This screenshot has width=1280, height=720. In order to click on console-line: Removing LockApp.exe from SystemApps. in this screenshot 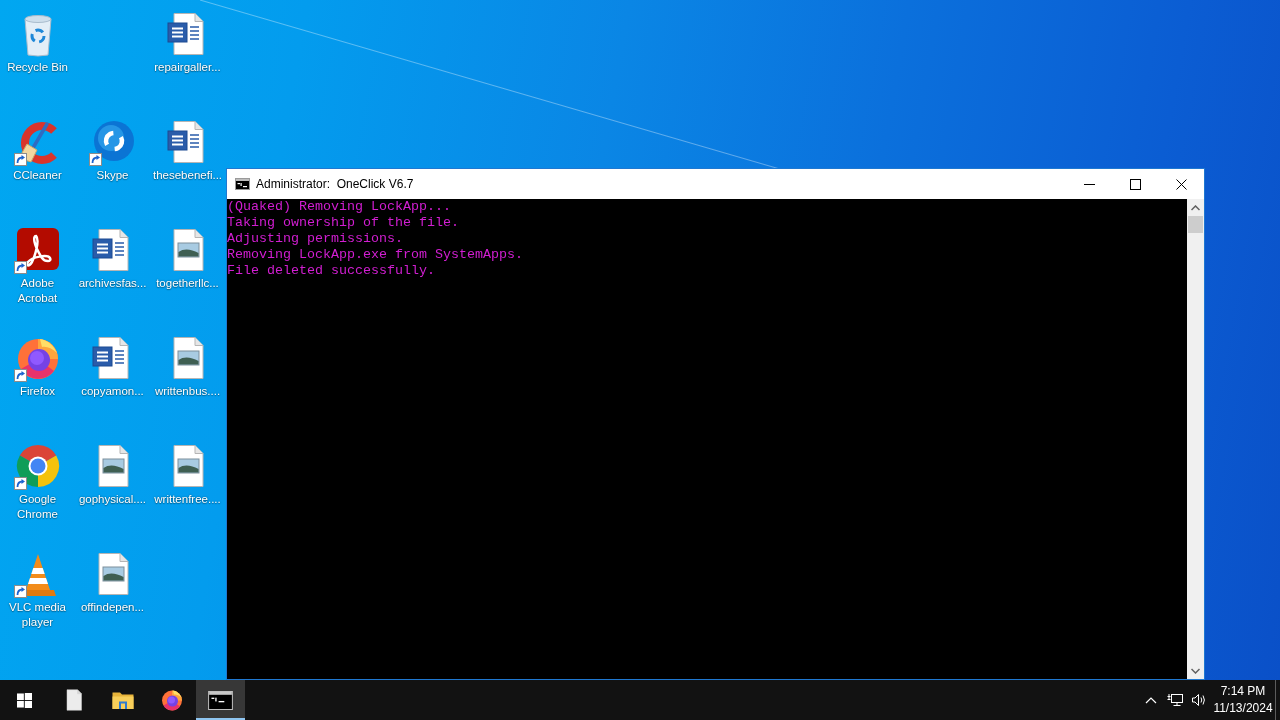, I will do `click(375, 255)`.